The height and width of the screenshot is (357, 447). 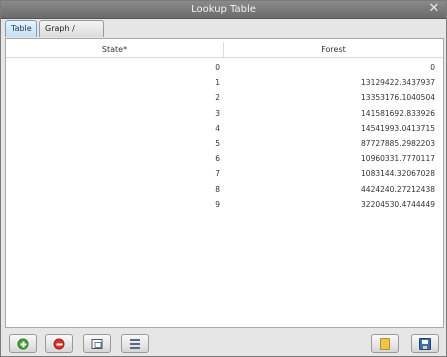 What do you see at coordinates (113, 67) in the screenshot?
I see `state-cell: 0` at bounding box center [113, 67].